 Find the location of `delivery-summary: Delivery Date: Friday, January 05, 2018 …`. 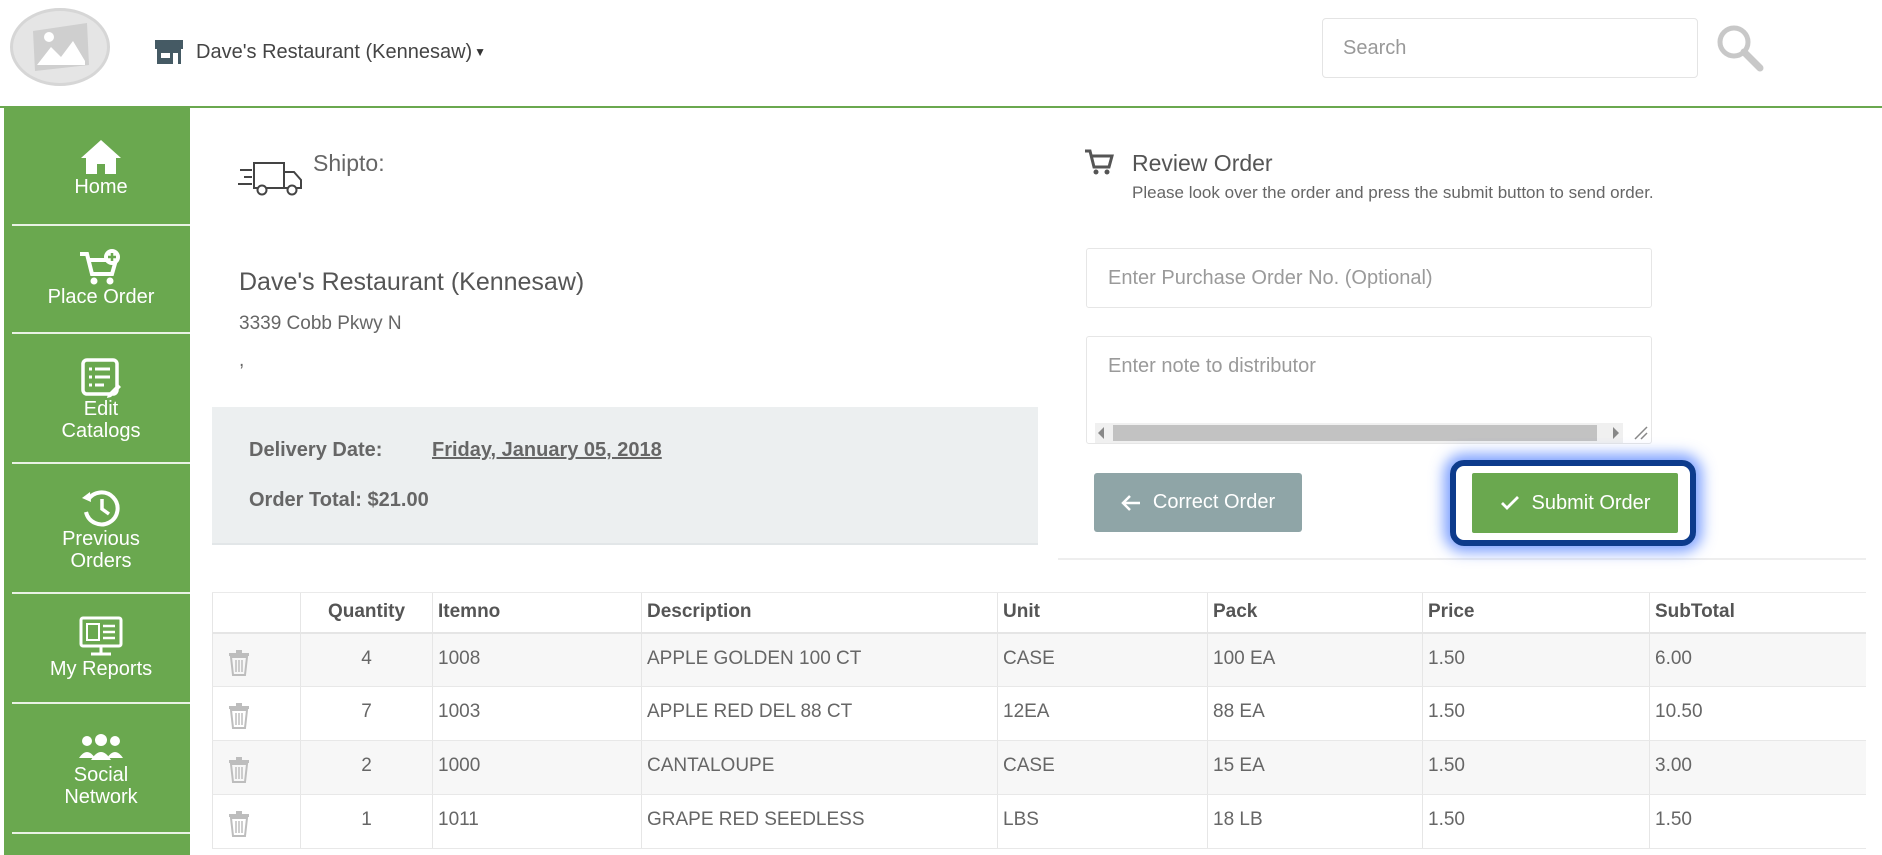

delivery-summary: Delivery Date: Friday, January 05, 2018 … is located at coordinates (625, 476).